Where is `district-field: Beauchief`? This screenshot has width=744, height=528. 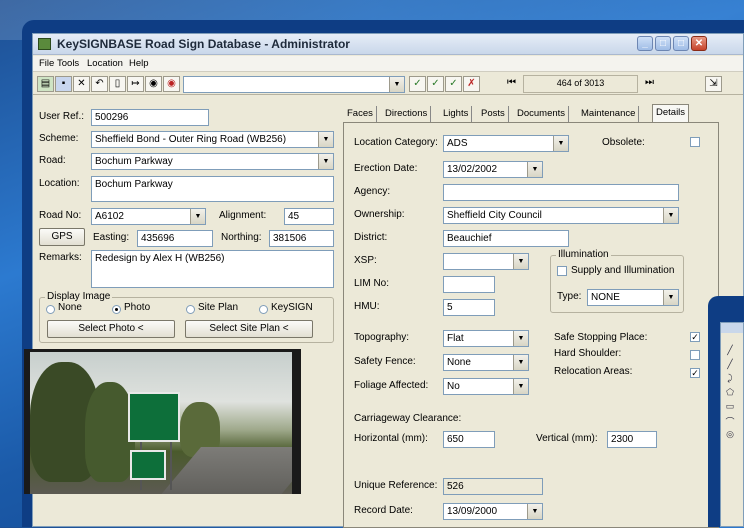 district-field: Beauchief is located at coordinates (506, 238).